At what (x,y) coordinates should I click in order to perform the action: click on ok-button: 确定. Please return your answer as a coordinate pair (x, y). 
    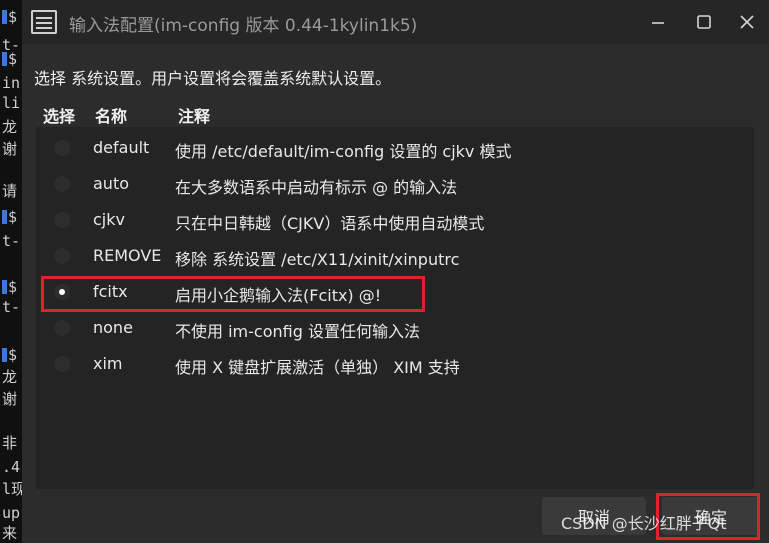
    Looking at the image, I should click on (711, 516).